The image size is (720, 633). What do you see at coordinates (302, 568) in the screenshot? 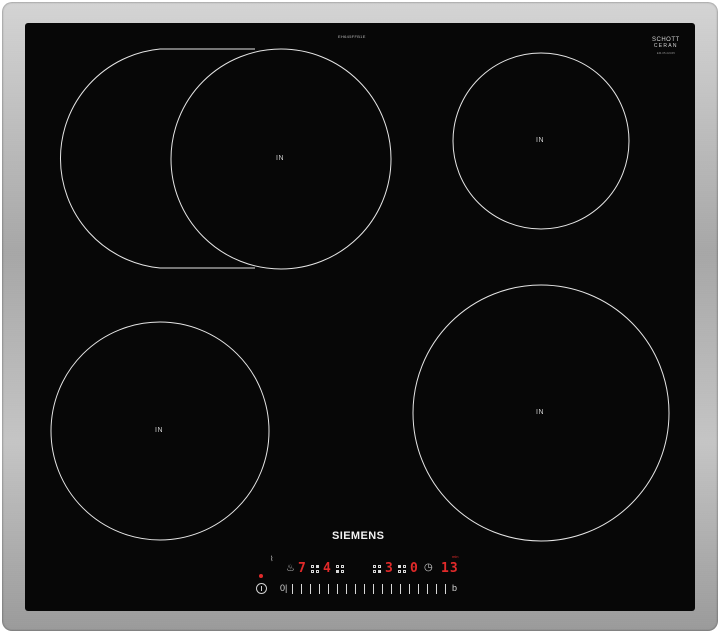
I see `zone-1-display: 7` at bounding box center [302, 568].